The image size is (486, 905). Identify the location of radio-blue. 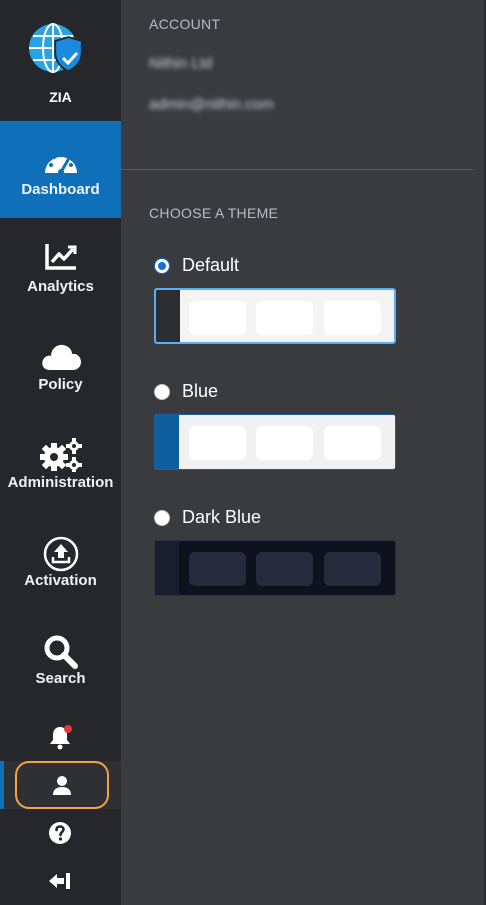
(162, 391).